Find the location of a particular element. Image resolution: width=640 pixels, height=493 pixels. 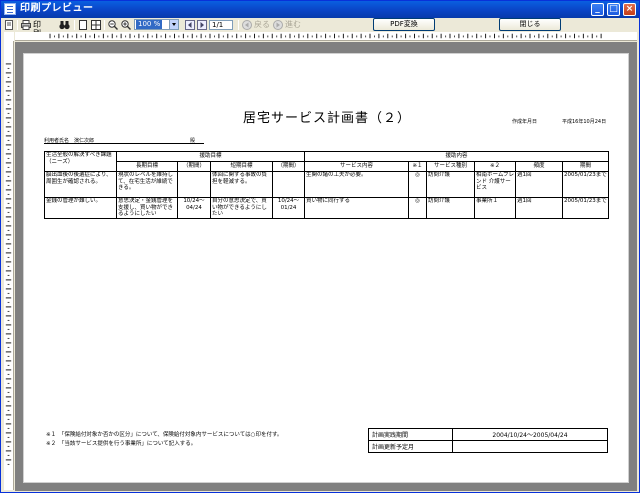

vertical-ruler is located at coordinates (9, 265).